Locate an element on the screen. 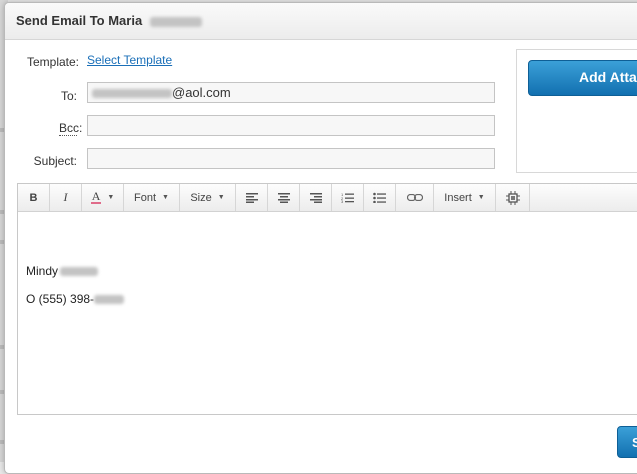 This screenshot has height=474, width=637. source-button is located at coordinates (513, 197).